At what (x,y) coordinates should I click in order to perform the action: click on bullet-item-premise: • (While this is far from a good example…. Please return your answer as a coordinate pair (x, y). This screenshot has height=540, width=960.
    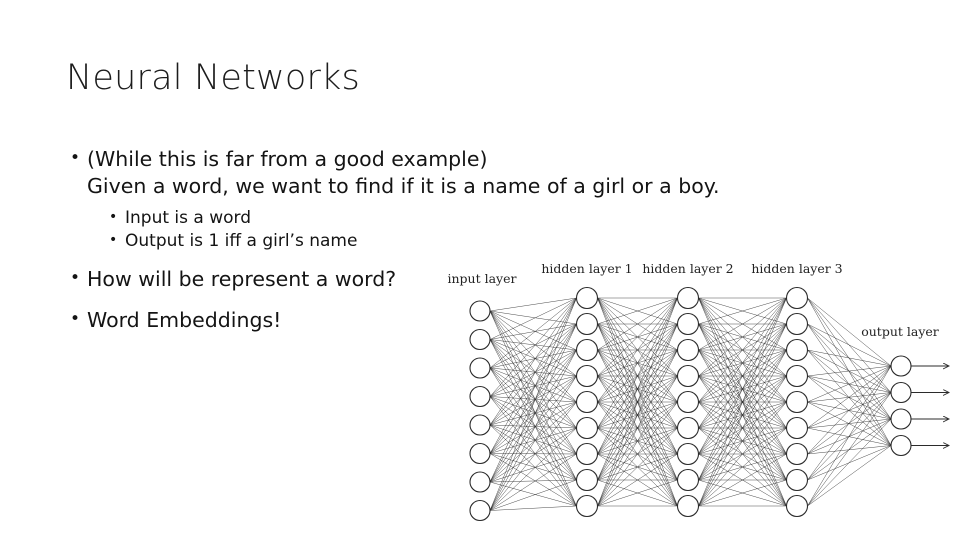
    Looking at the image, I should click on (450, 173).